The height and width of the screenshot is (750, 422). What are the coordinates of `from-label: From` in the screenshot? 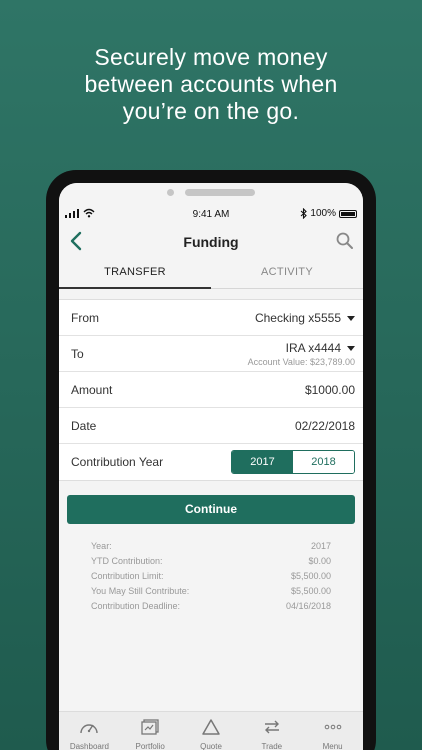 It's located at (85, 318).